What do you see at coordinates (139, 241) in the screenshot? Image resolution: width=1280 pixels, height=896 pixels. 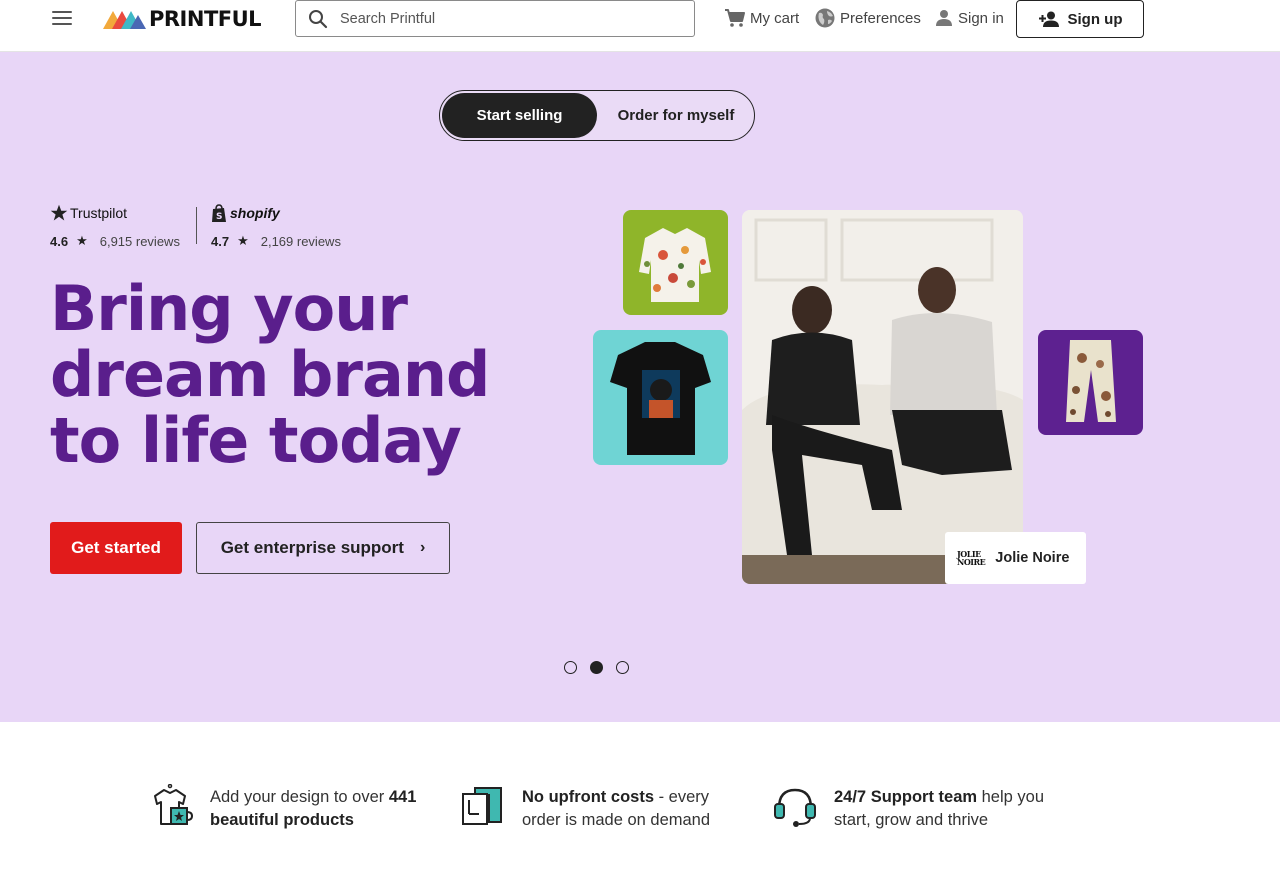 I see `trustpilot-reviews: 6,915 reviews` at bounding box center [139, 241].